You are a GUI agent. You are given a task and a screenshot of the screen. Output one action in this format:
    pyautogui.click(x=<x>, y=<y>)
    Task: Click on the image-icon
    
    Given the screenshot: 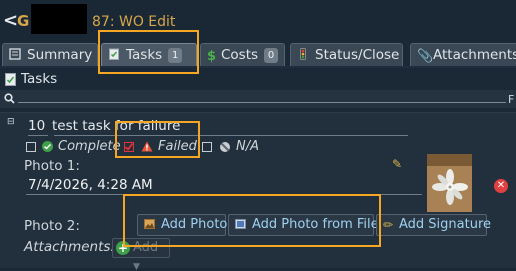 What is the action you would take?
    pyautogui.click(x=149, y=224)
    